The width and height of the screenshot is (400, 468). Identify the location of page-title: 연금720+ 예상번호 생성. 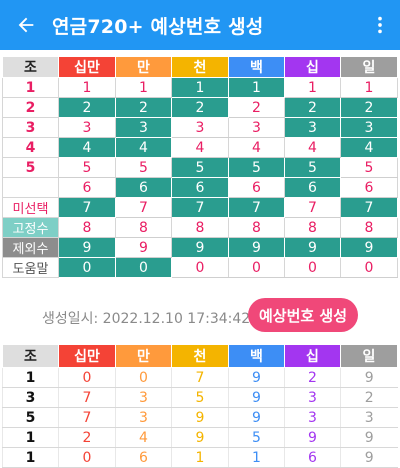
(158, 26).